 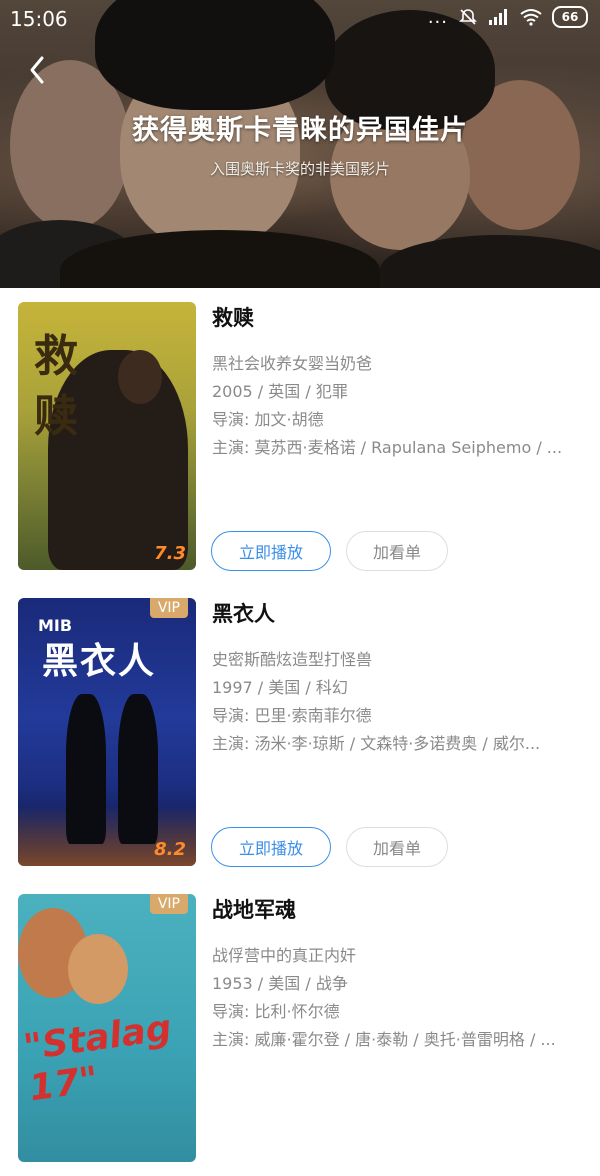 What do you see at coordinates (498, 17) in the screenshot?
I see `signal-icon` at bounding box center [498, 17].